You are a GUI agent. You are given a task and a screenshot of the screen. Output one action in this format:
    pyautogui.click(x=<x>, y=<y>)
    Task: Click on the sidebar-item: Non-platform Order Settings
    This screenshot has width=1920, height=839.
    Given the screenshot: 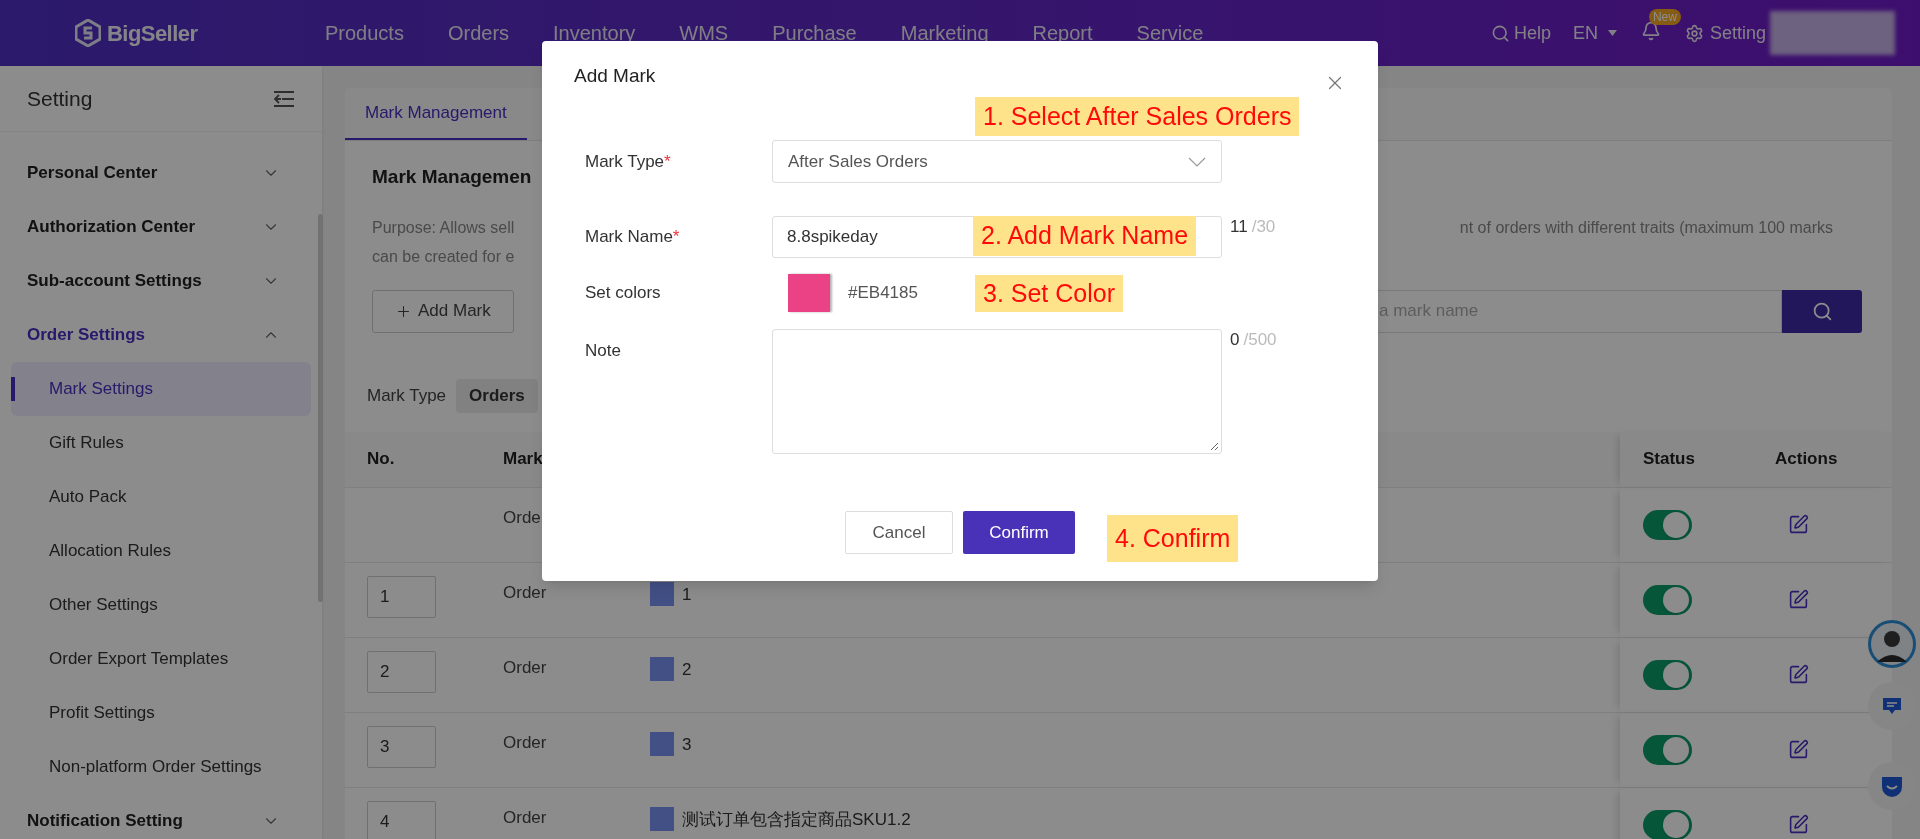 What is the action you would take?
    pyautogui.click(x=161, y=767)
    